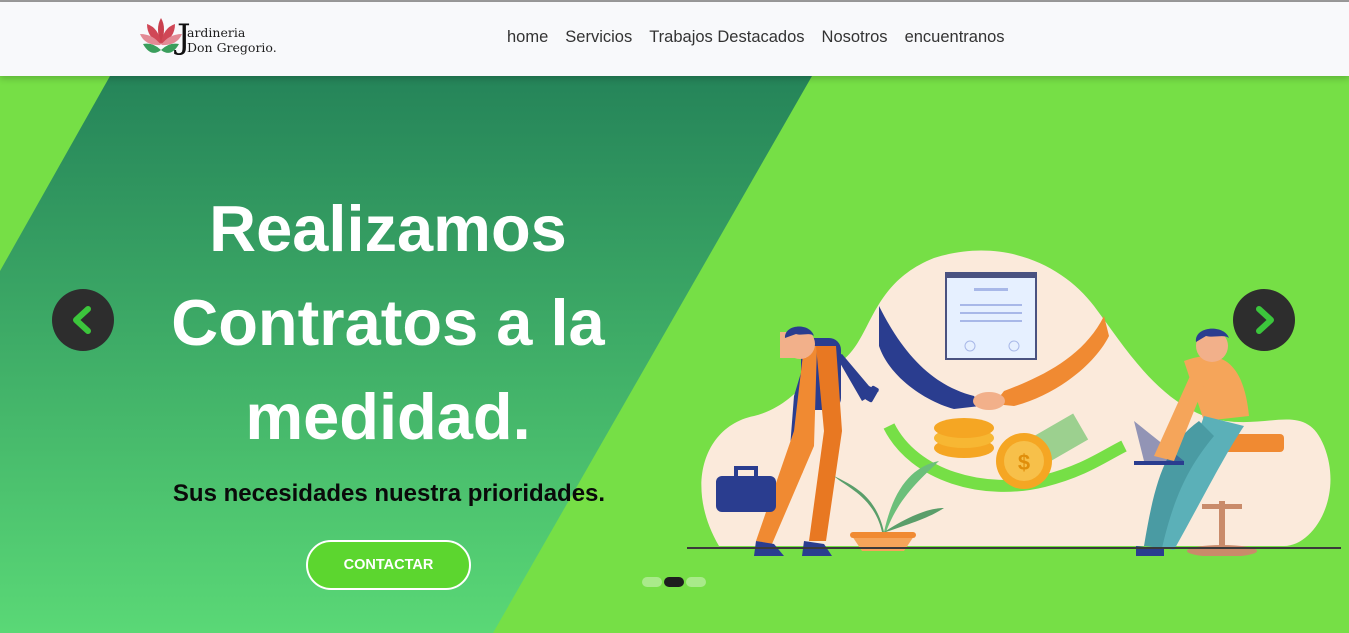  I want to click on hero-headline: Realizamos Contratos a la medidad., so click(388, 322).